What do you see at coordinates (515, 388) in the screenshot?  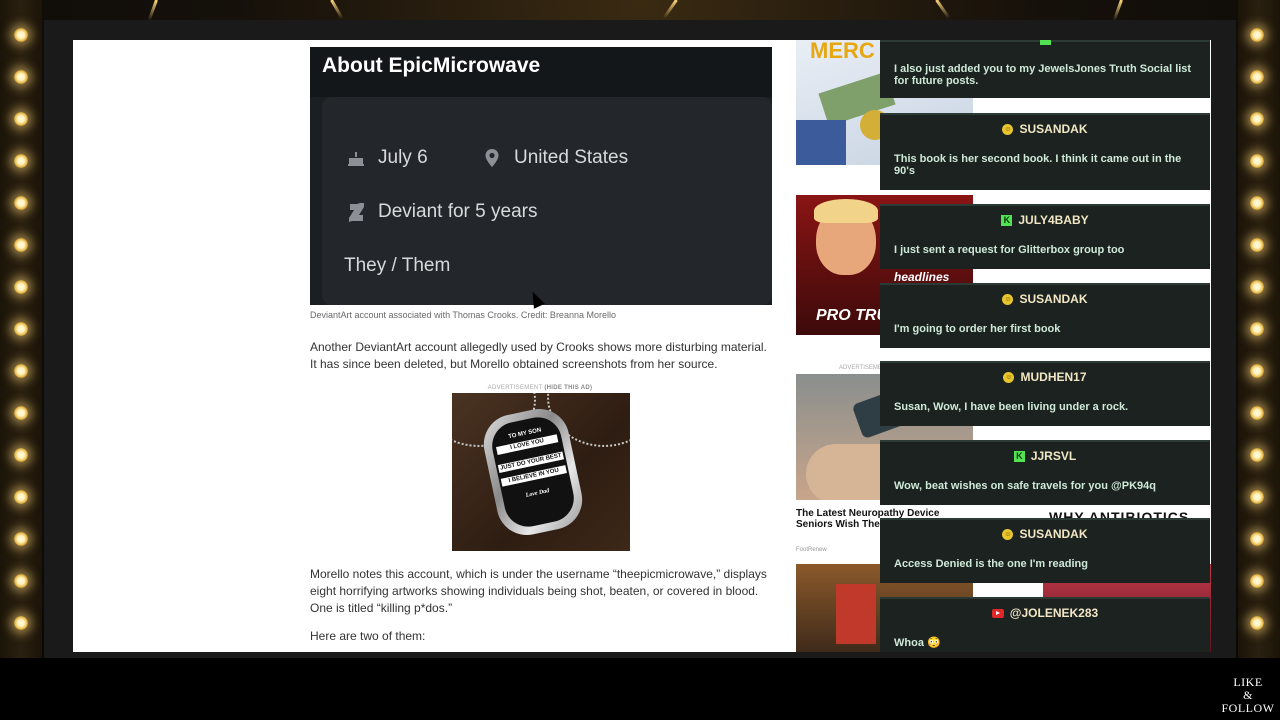 I see `ad-label-text: ADVERTISEMENT` at bounding box center [515, 388].